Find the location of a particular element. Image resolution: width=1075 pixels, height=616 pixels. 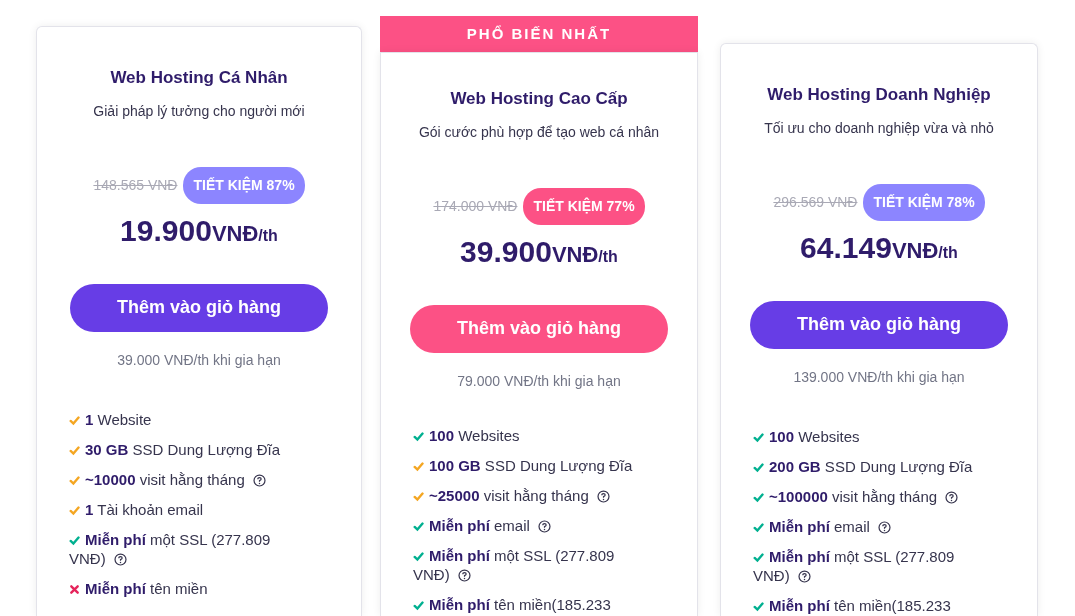

discount-badge: TIẾT KIỆM 77% is located at coordinates (584, 206).